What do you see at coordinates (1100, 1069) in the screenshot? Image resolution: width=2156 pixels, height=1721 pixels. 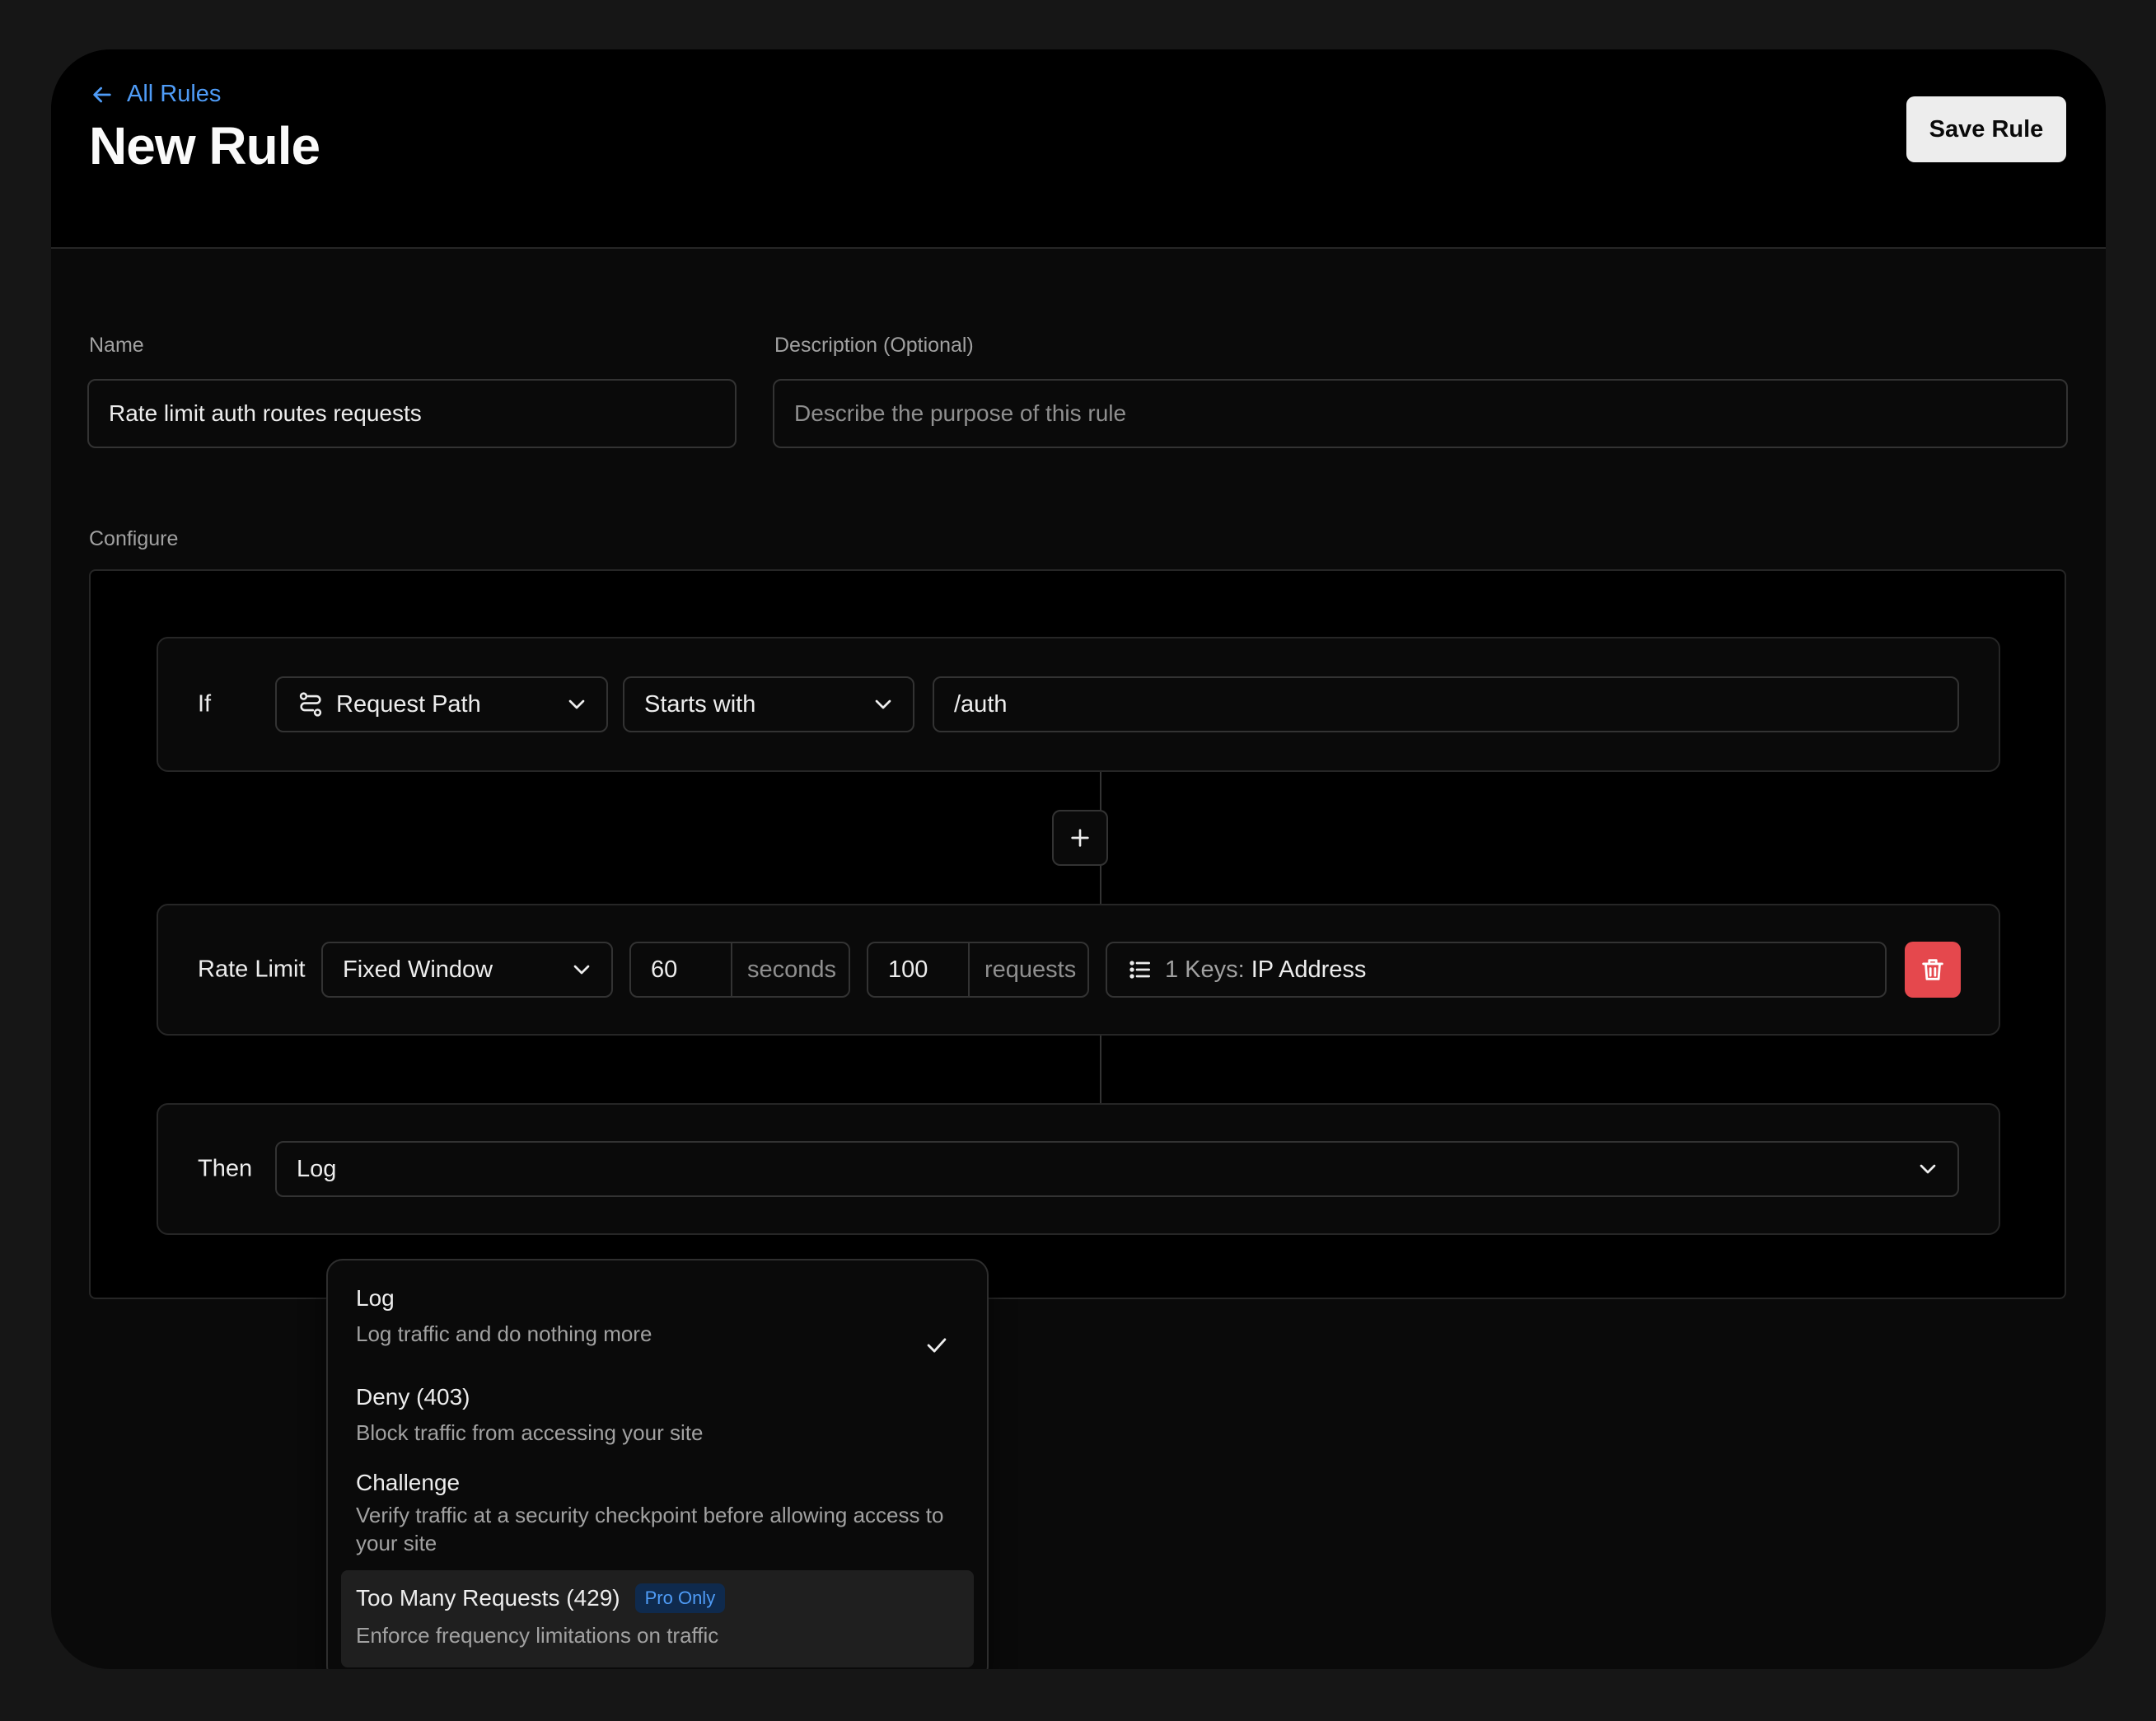 I see `connector-line` at bounding box center [1100, 1069].